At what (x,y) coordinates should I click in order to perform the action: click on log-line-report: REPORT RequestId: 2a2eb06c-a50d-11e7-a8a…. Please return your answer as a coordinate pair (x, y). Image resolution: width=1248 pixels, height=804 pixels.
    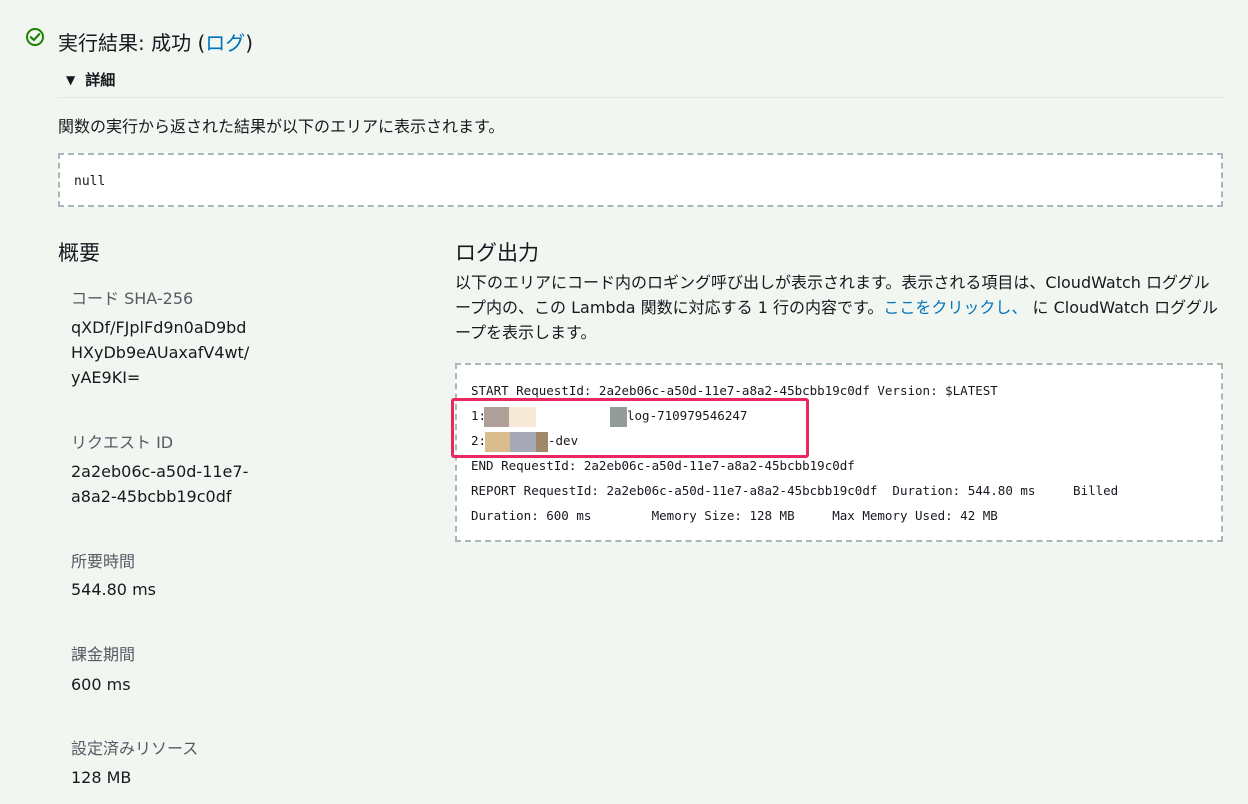
    Looking at the image, I should click on (795, 490).